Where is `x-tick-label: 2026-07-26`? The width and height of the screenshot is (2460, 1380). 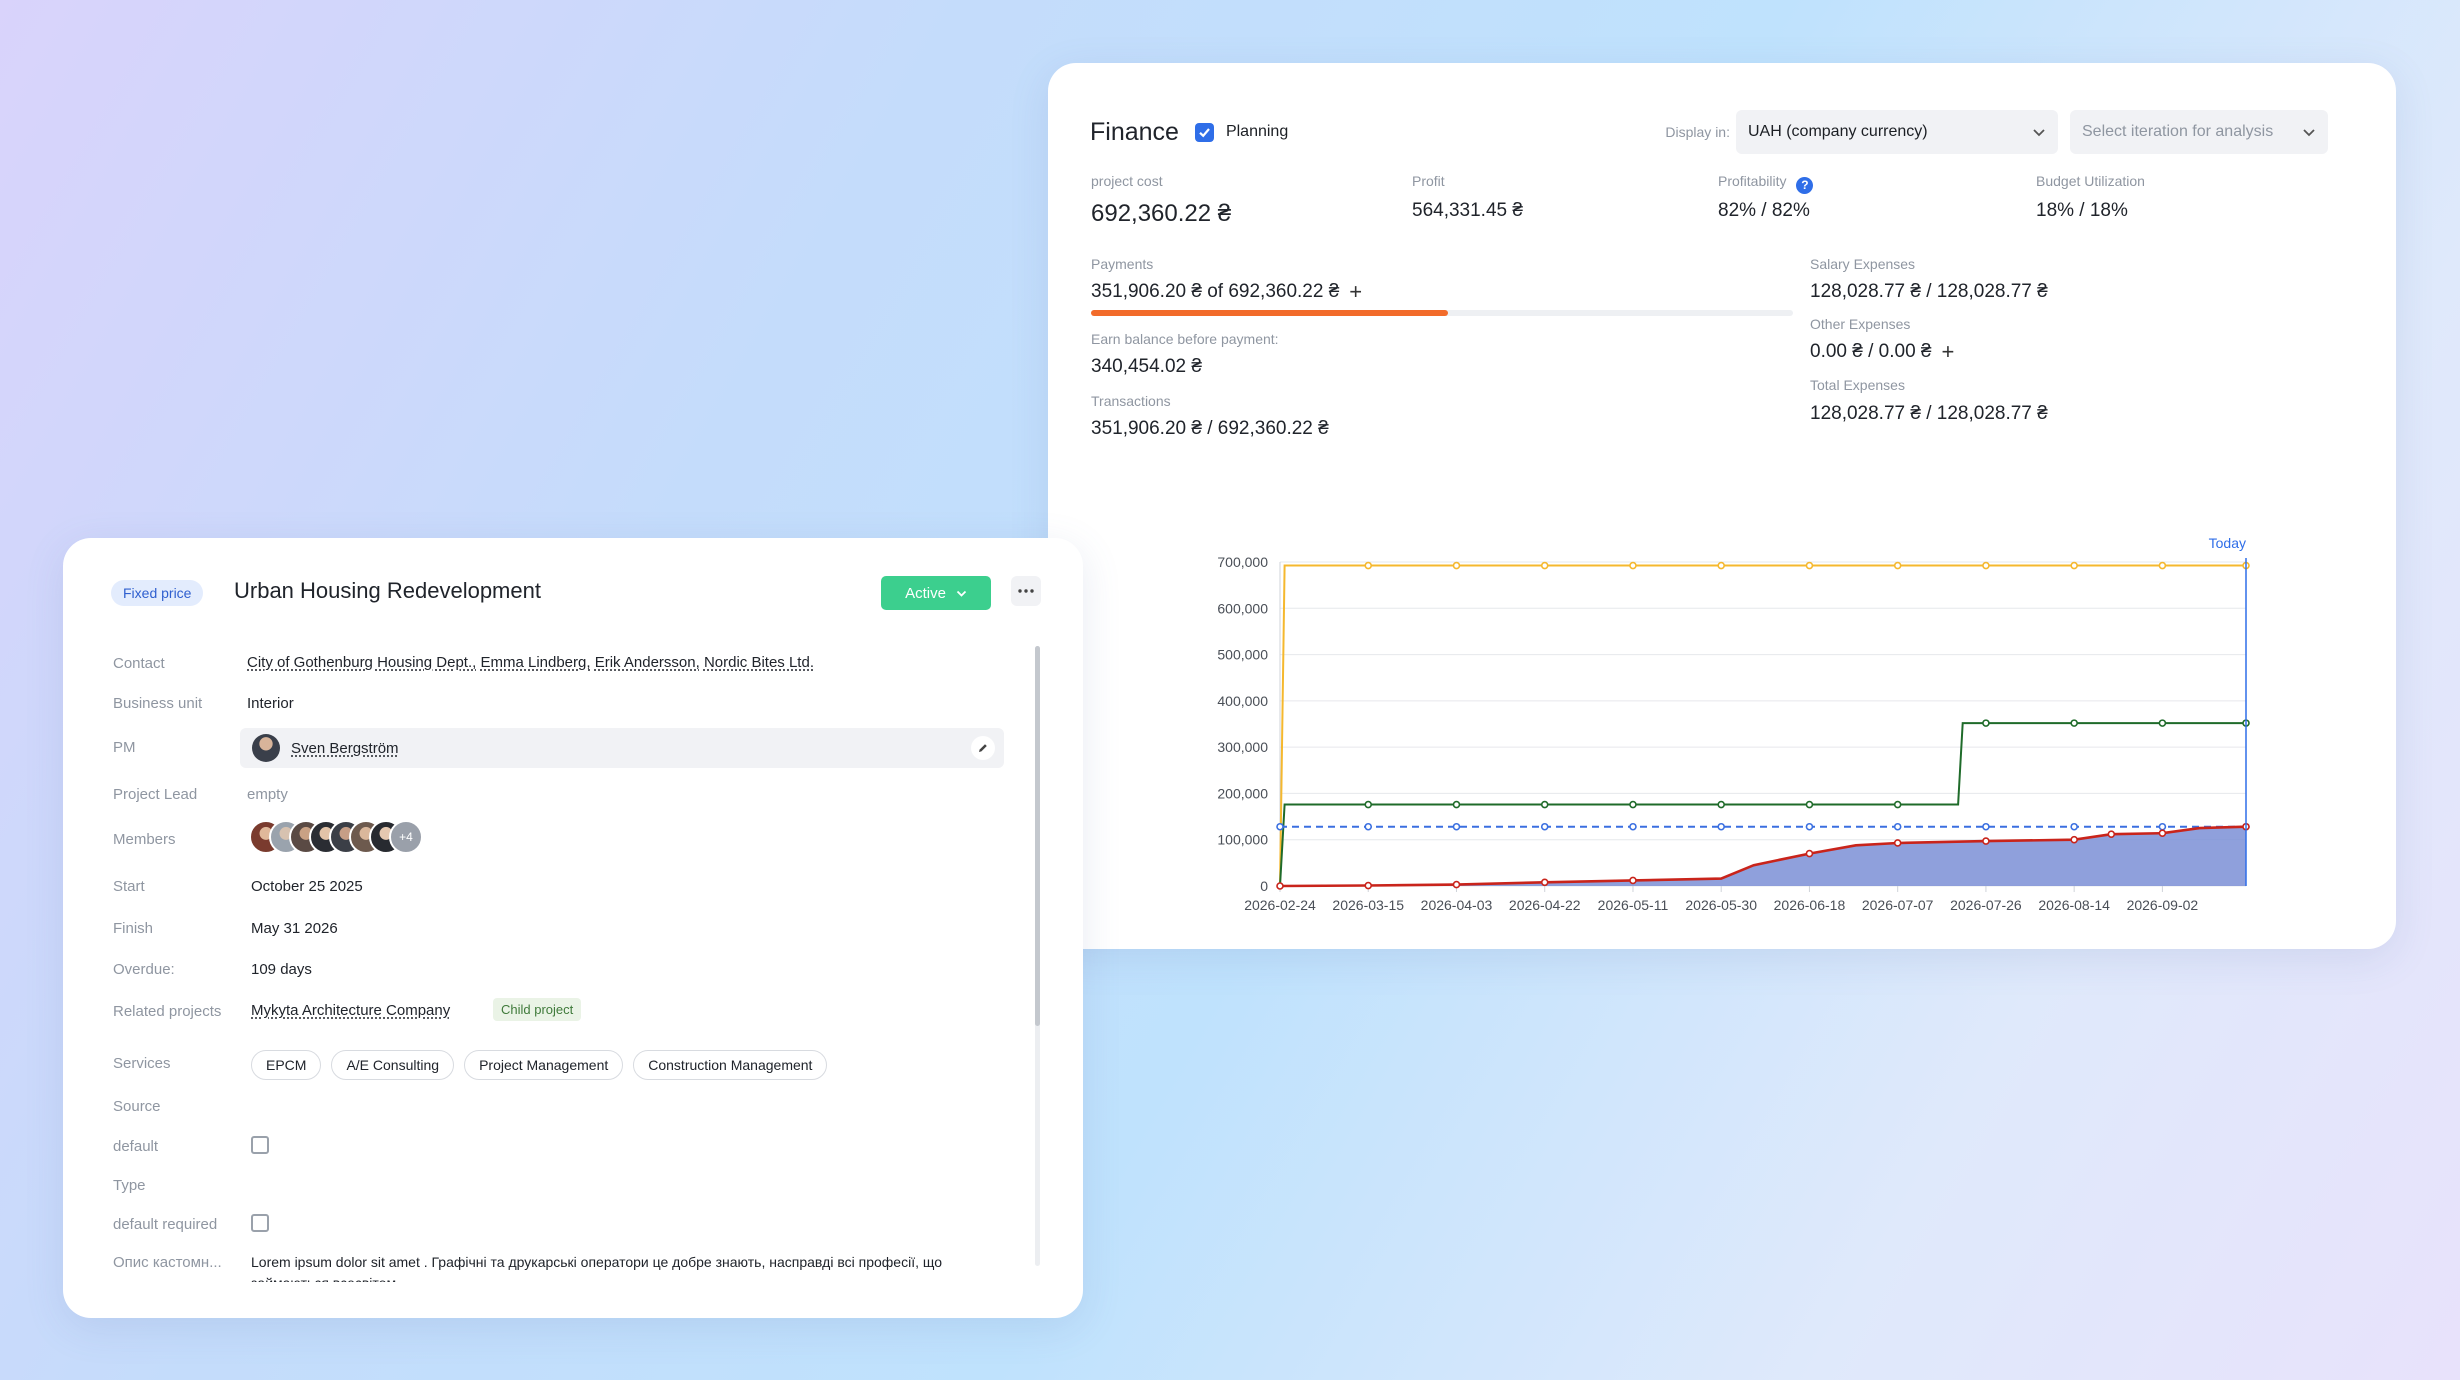 x-tick-label: 2026-07-26 is located at coordinates (1986, 905).